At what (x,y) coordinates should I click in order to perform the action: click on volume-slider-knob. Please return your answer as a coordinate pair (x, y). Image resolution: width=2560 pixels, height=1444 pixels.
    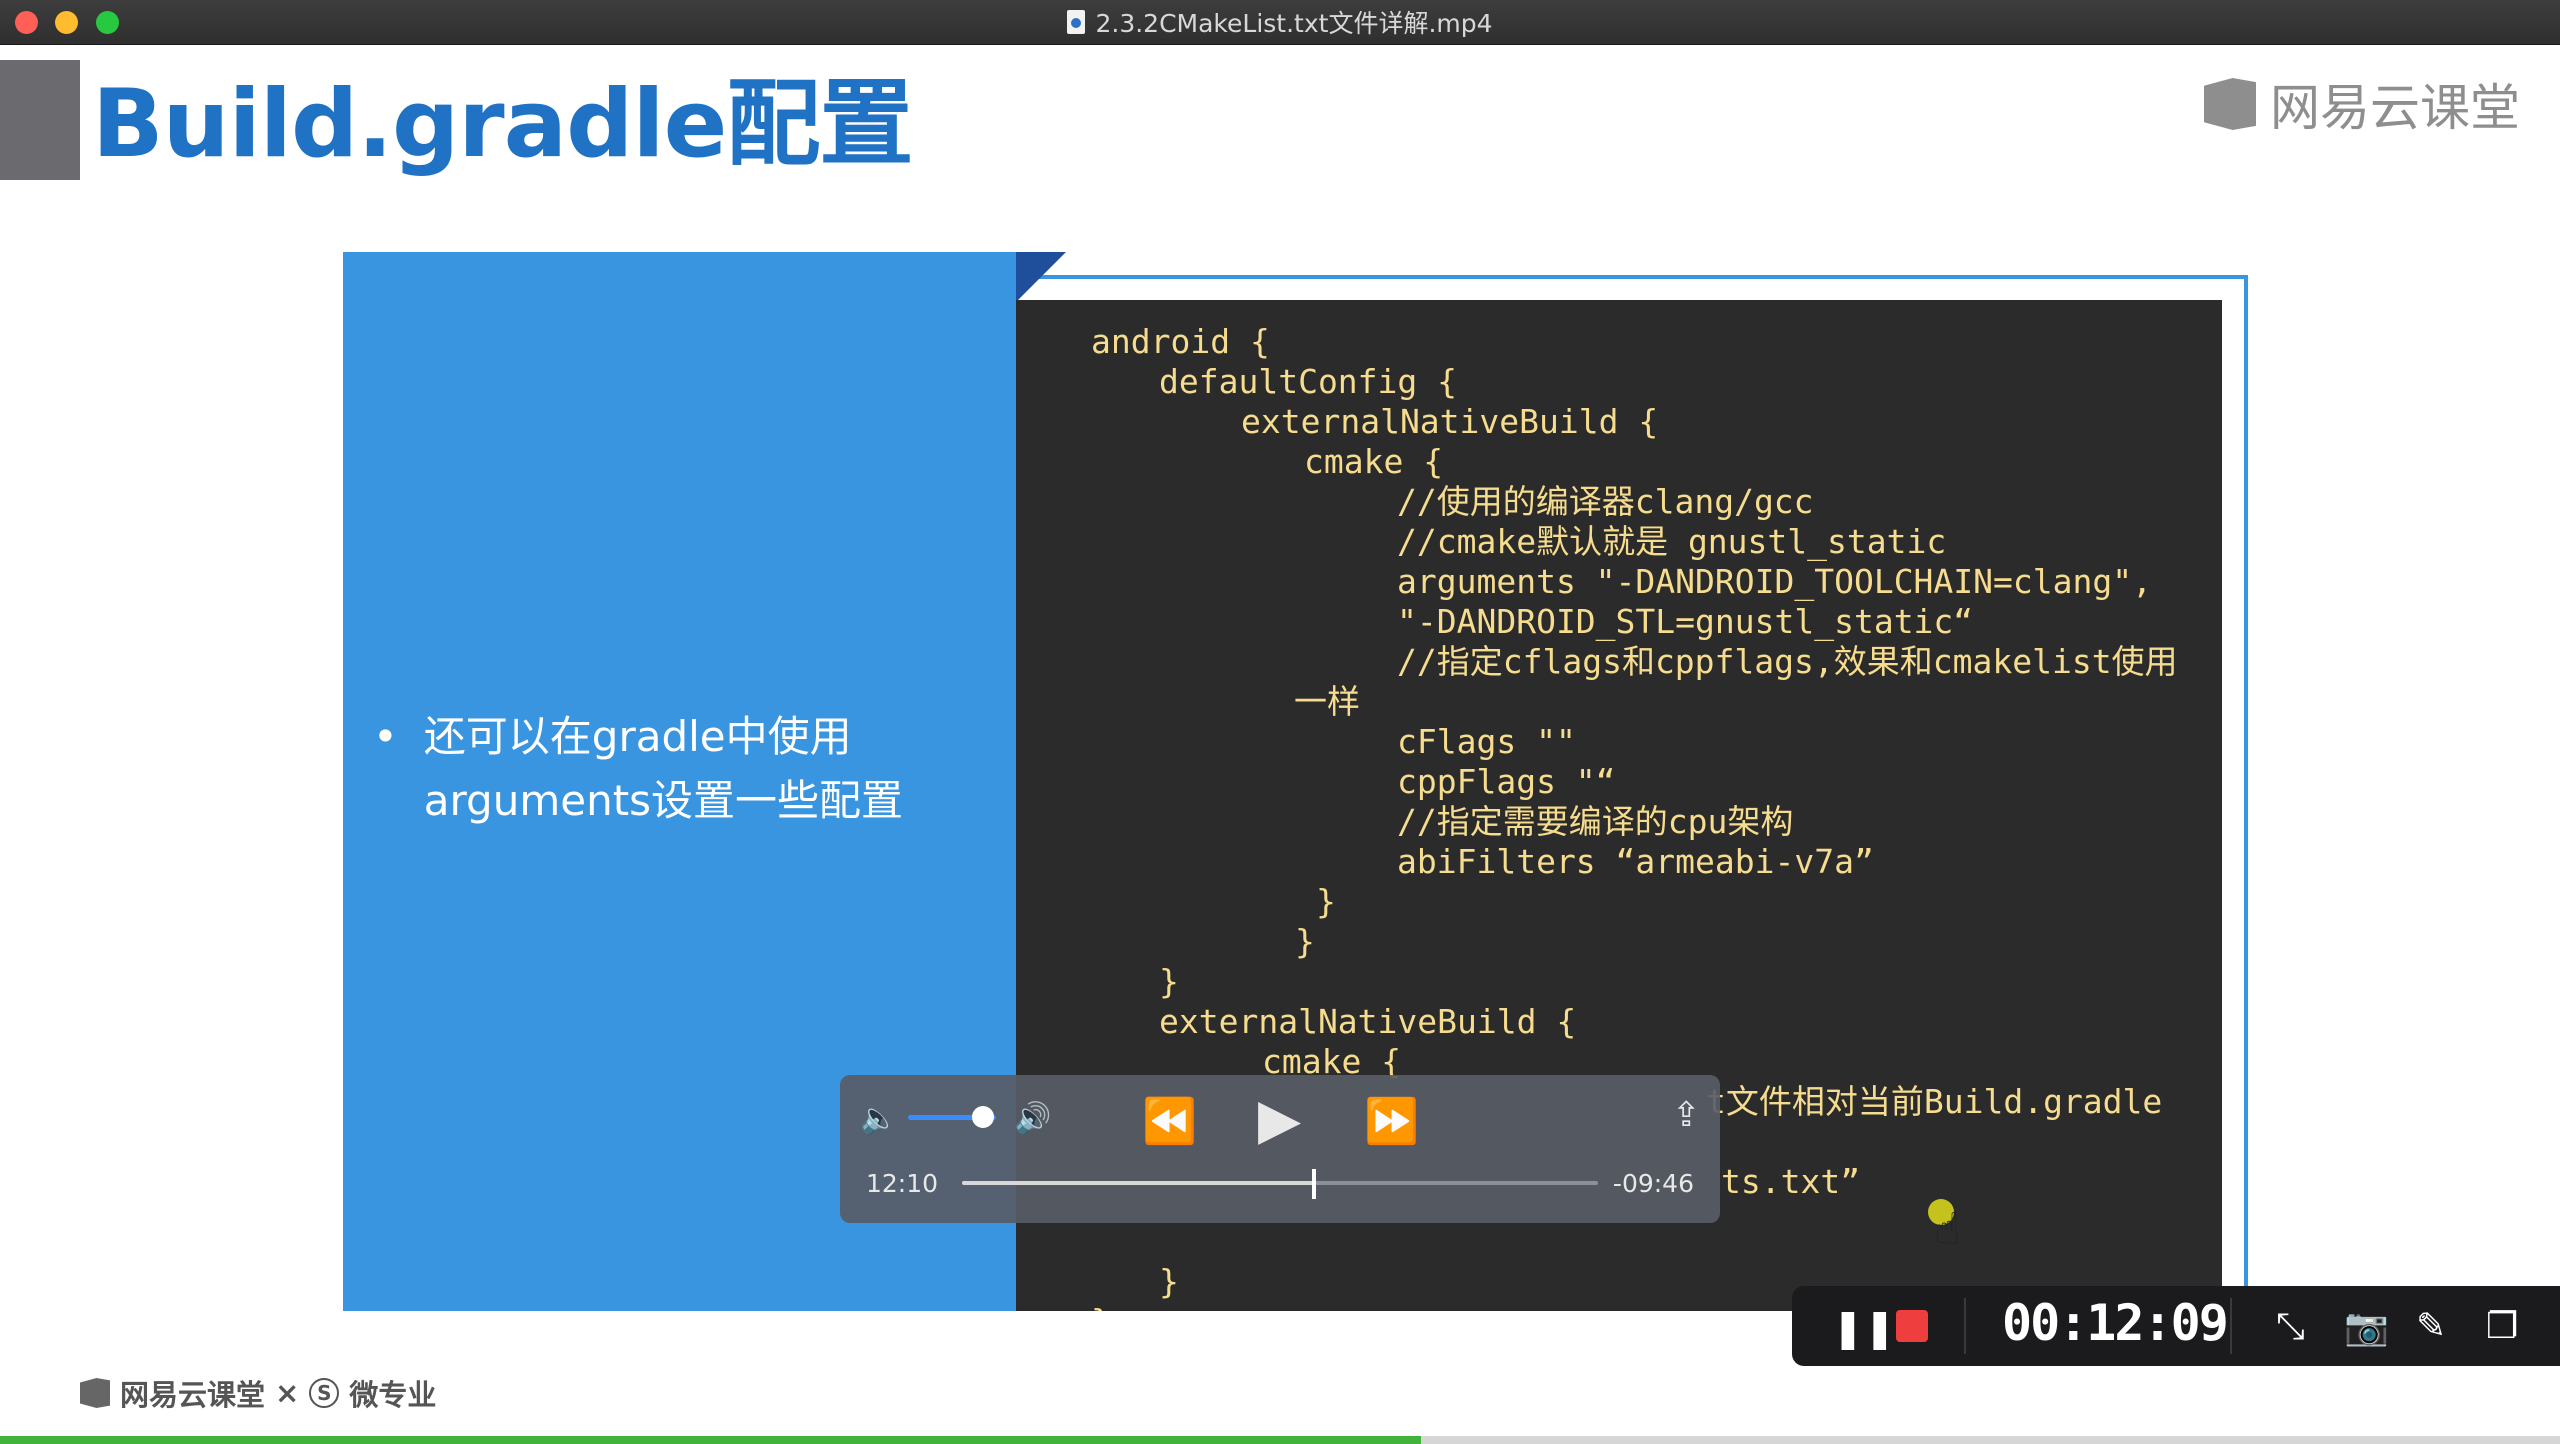
    Looking at the image, I should click on (982, 1117).